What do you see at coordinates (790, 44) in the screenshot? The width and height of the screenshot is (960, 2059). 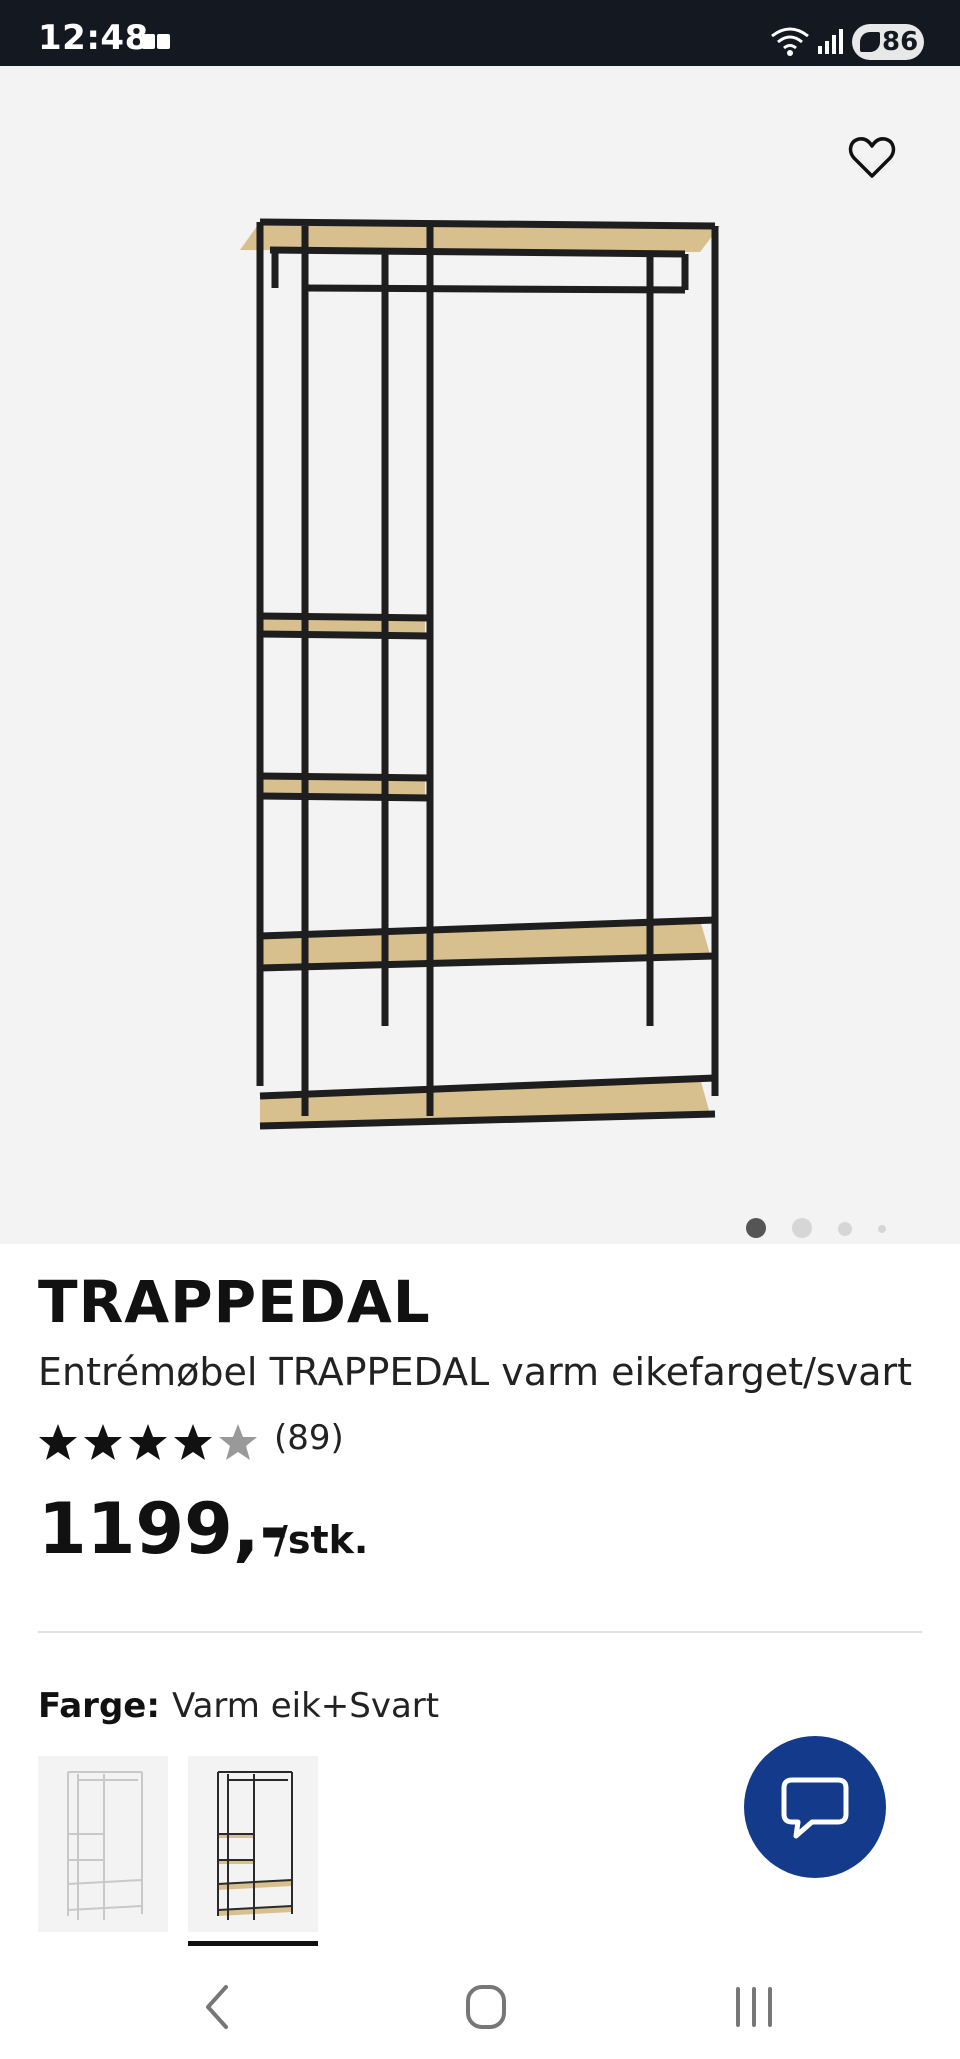 I see `wifi-icon` at bounding box center [790, 44].